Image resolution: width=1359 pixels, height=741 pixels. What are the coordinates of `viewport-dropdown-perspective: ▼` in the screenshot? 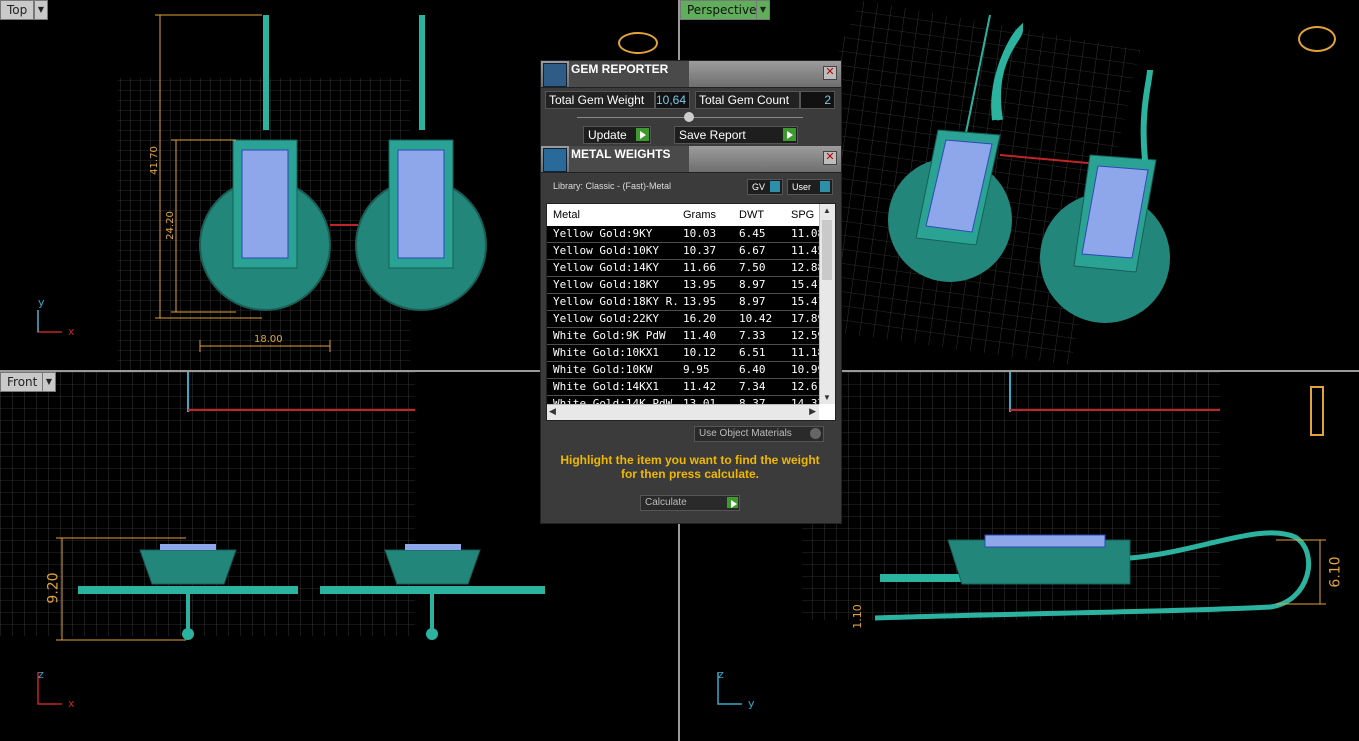 It's located at (763, 10).